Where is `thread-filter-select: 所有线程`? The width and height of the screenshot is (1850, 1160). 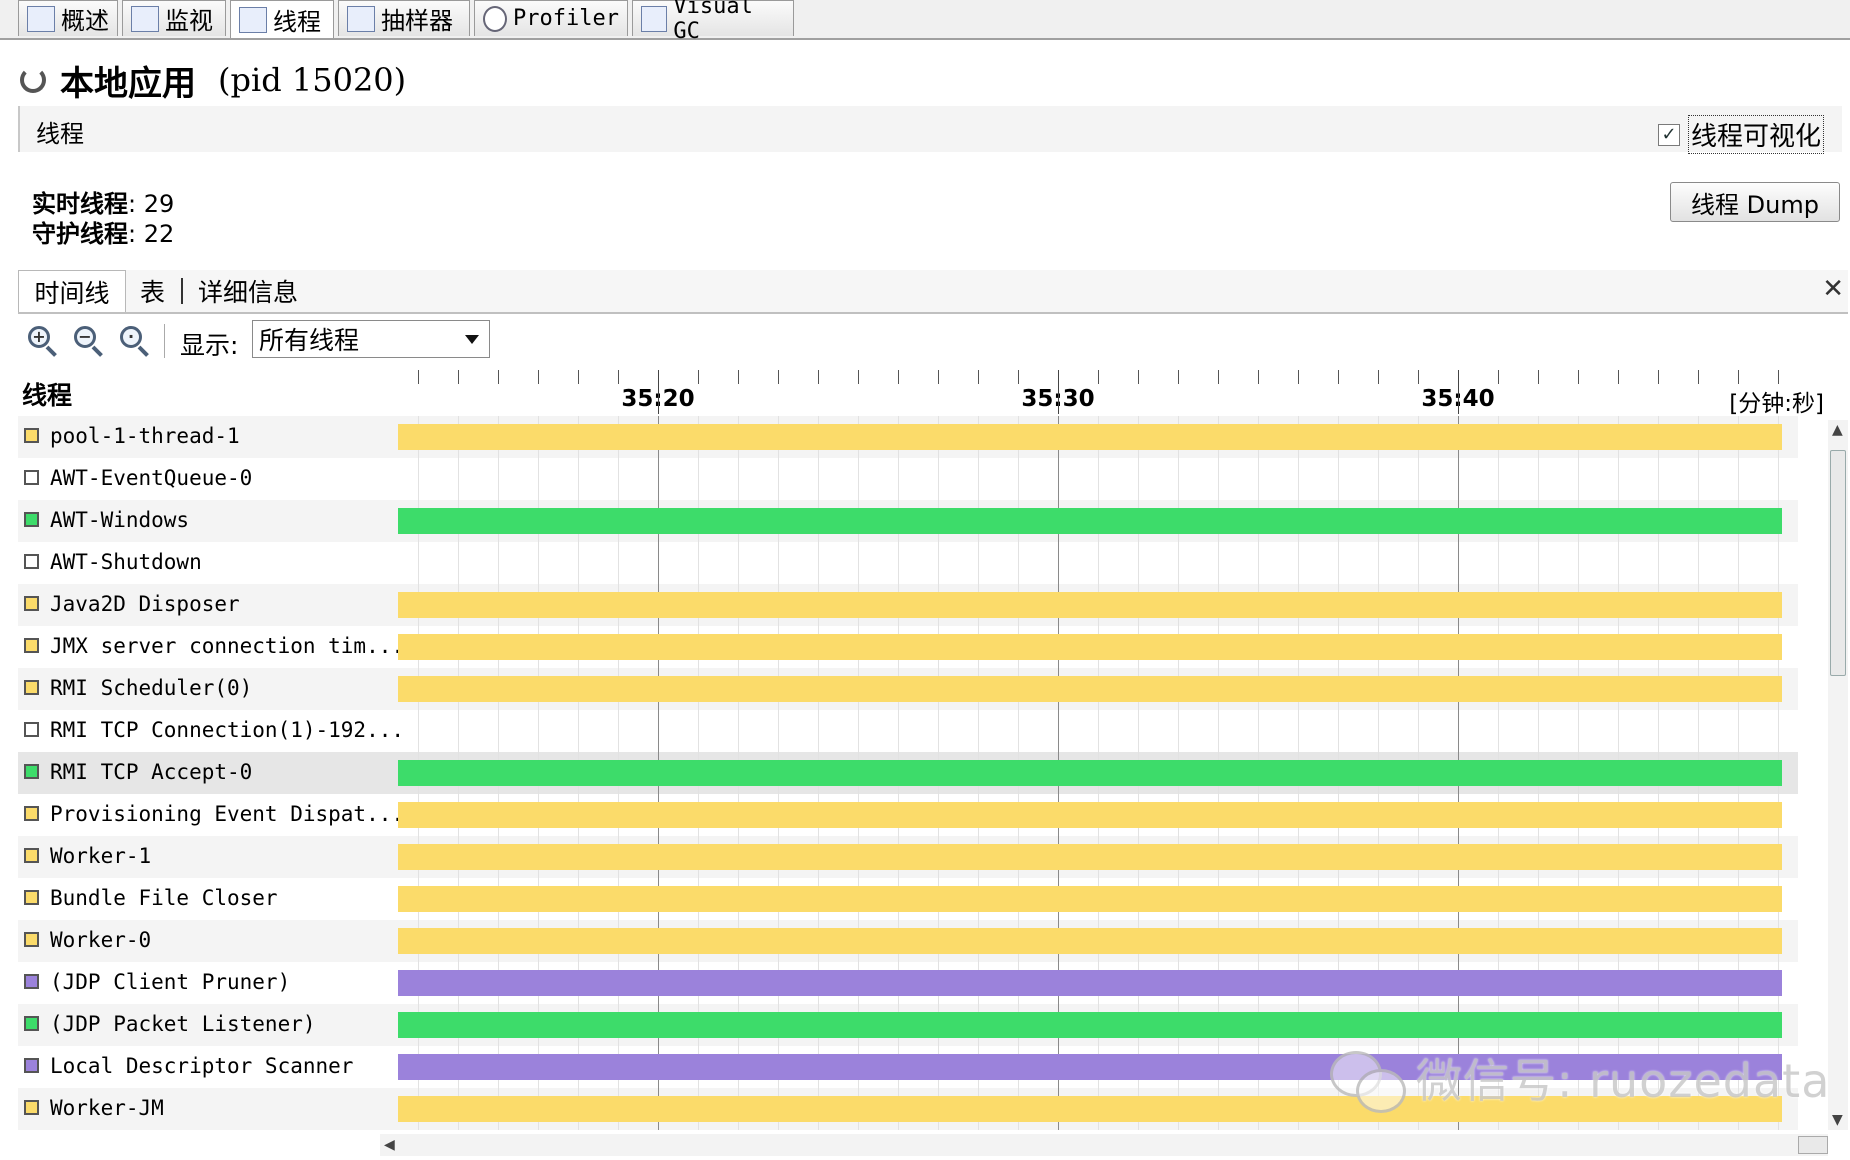
thread-filter-select: 所有线程 is located at coordinates (371, 339).